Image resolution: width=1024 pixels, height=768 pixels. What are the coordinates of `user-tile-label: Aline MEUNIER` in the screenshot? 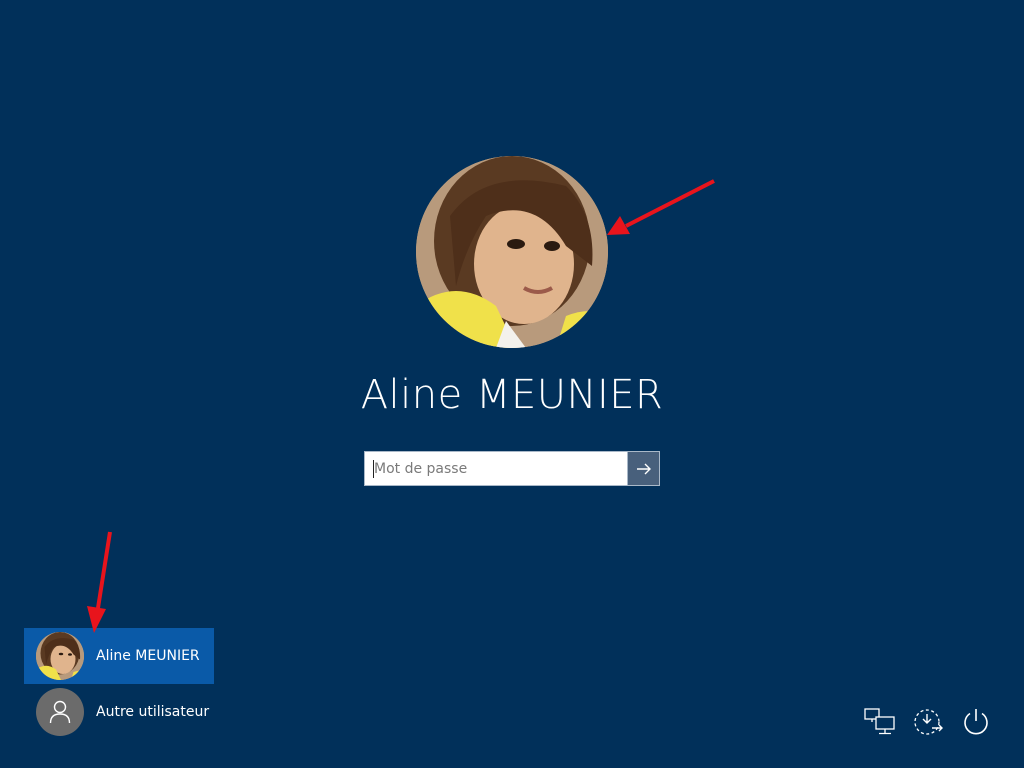 It's located at (148, 656).